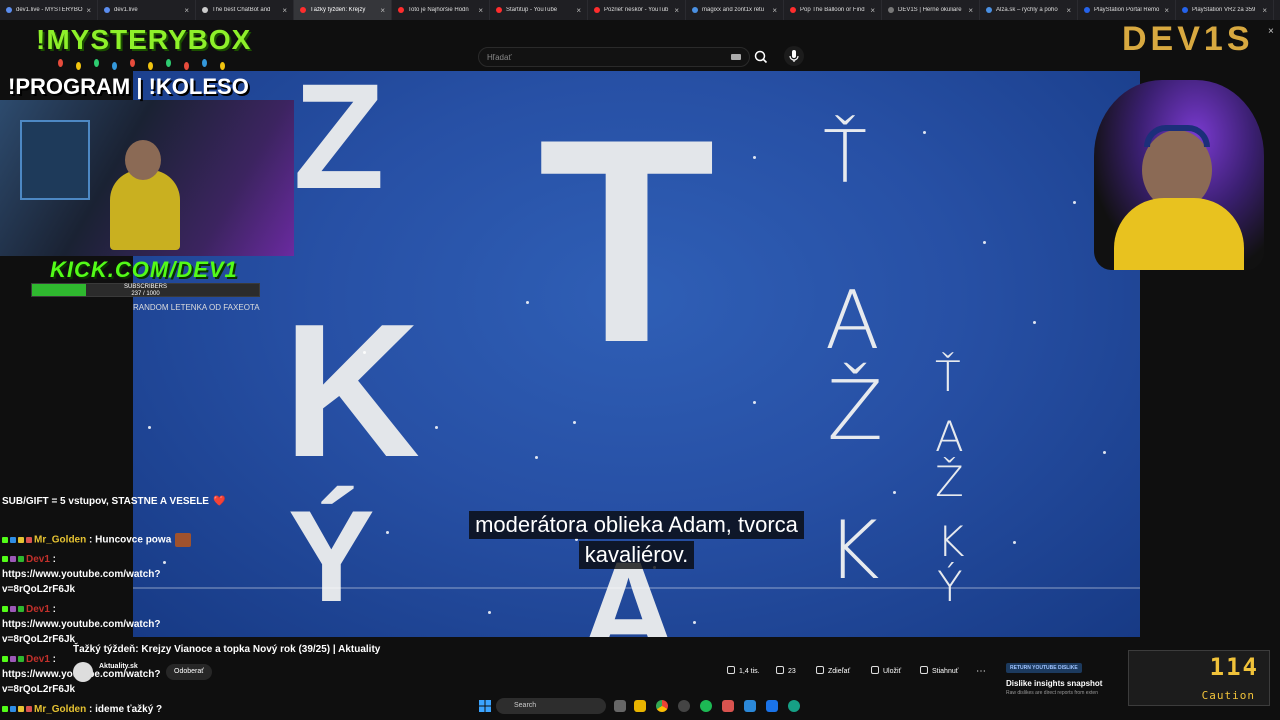 The height and width of the screenshot is (720, 1280). Describe the element at coordinates (886, 672) in the screenshot. I see `save-button: Uložiť` at that location.